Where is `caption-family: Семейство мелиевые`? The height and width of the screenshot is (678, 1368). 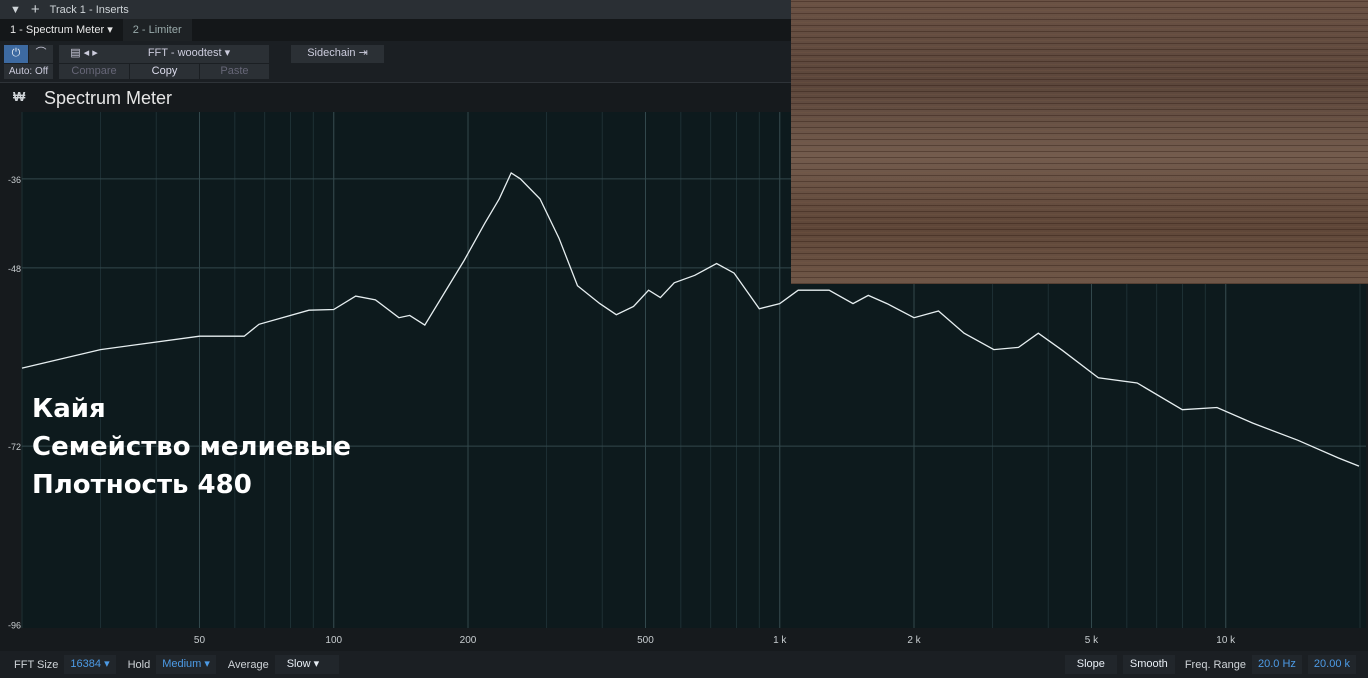 caption-family: Семейство мелиевые is located at coordinates (192, 447).